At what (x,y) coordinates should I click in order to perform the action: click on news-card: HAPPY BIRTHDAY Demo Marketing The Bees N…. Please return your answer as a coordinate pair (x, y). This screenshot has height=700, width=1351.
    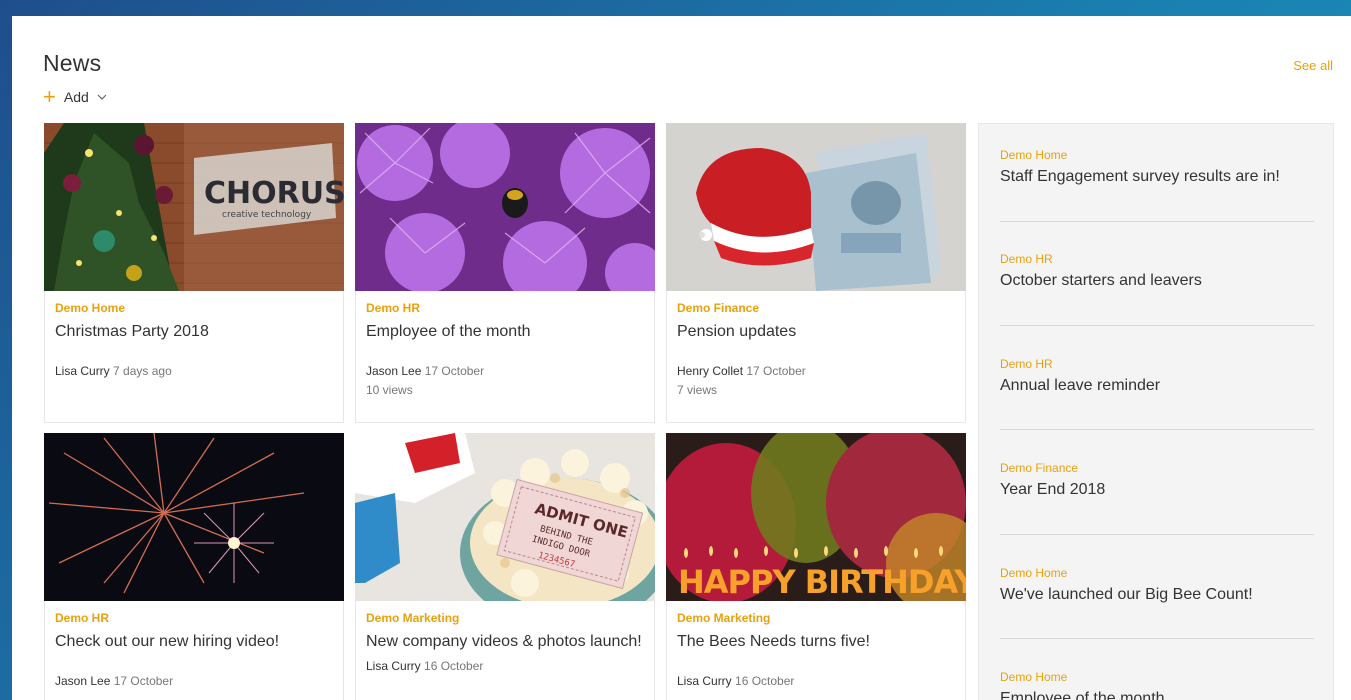
    Looking at the image, I should click on (816, 566).